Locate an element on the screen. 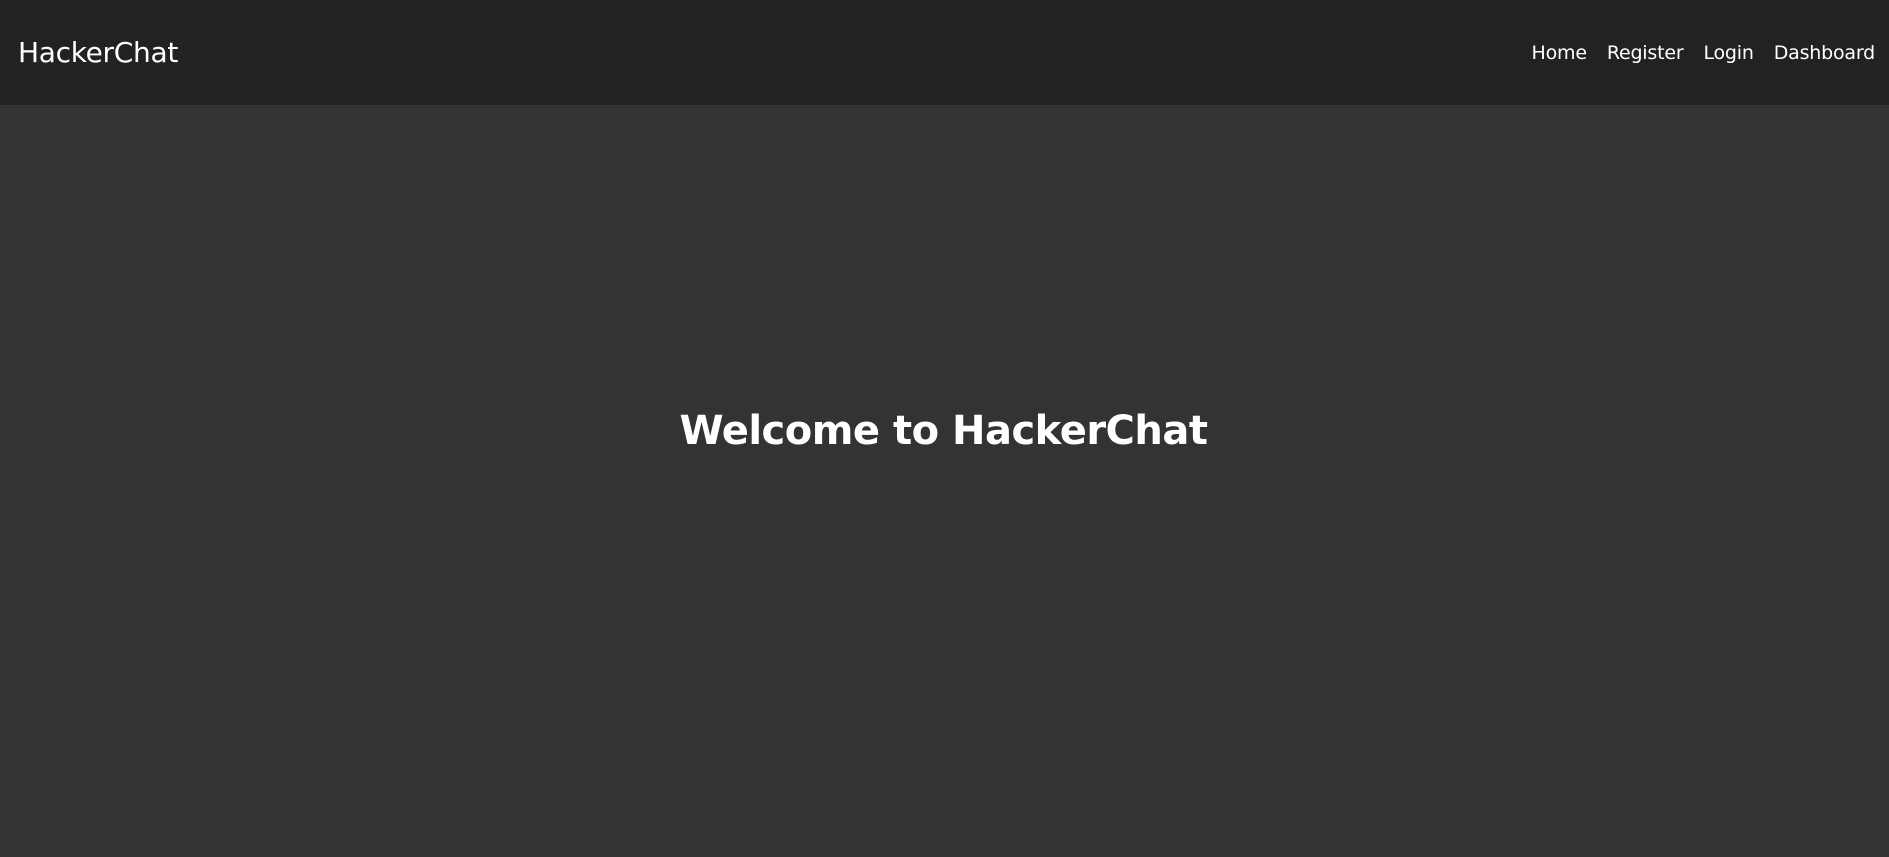  nav-link-home: Home is located at coordinates (1560, 53).